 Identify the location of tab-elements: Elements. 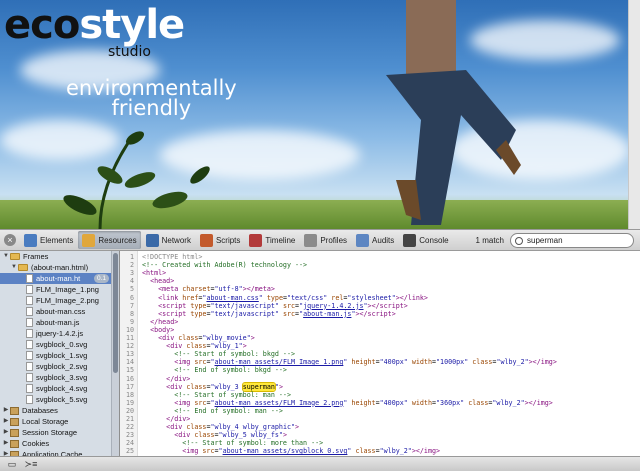
(48, 240).